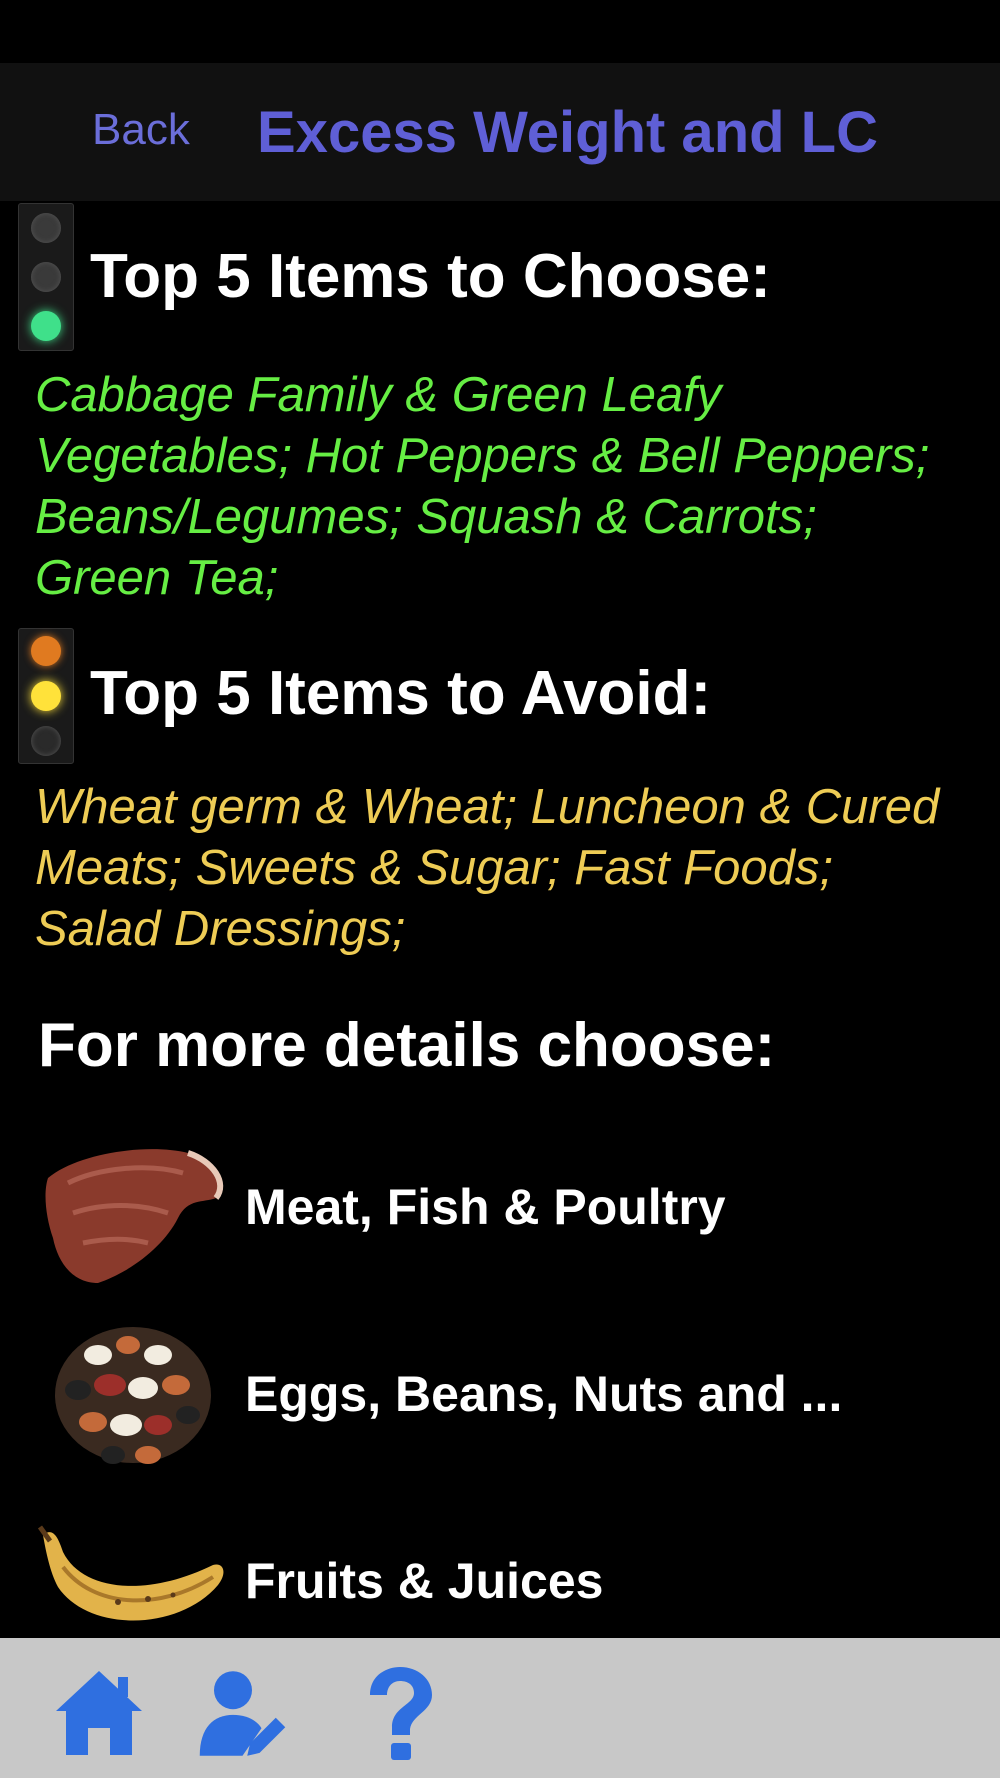  I want to click on steak-icon, so click(134, 1216).